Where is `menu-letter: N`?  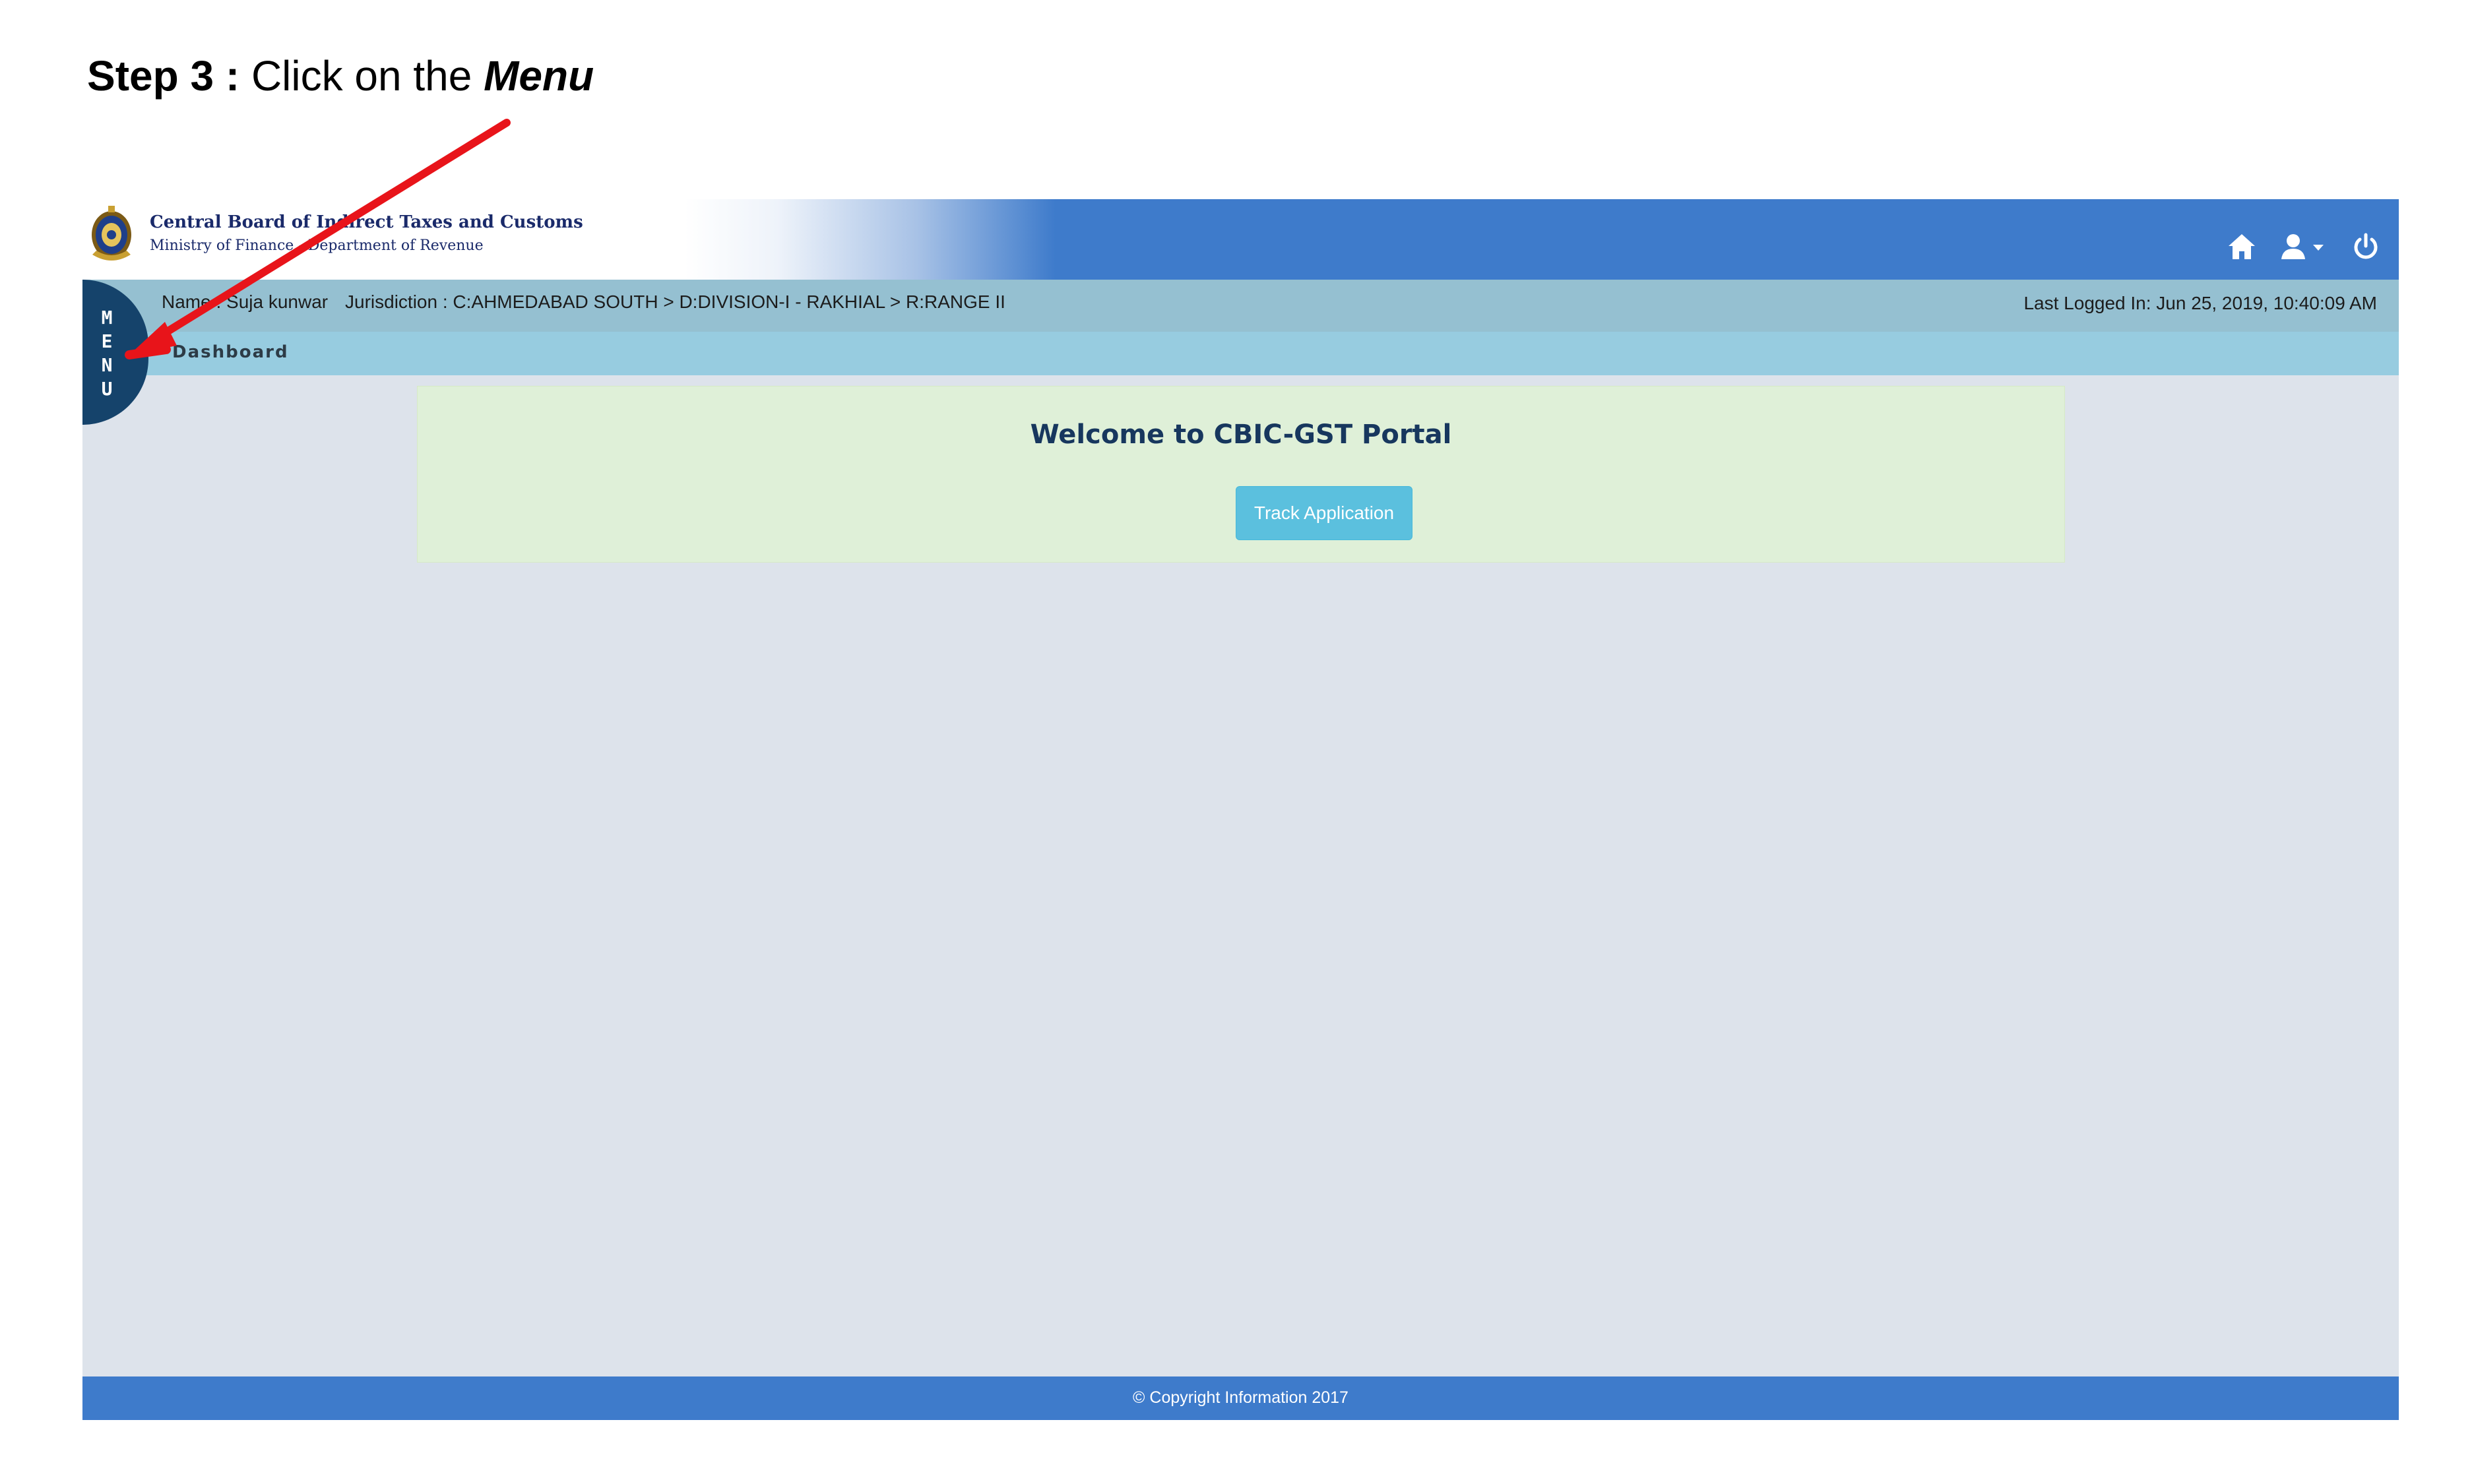
menu-letter: N is located at coordinates (107, 365).